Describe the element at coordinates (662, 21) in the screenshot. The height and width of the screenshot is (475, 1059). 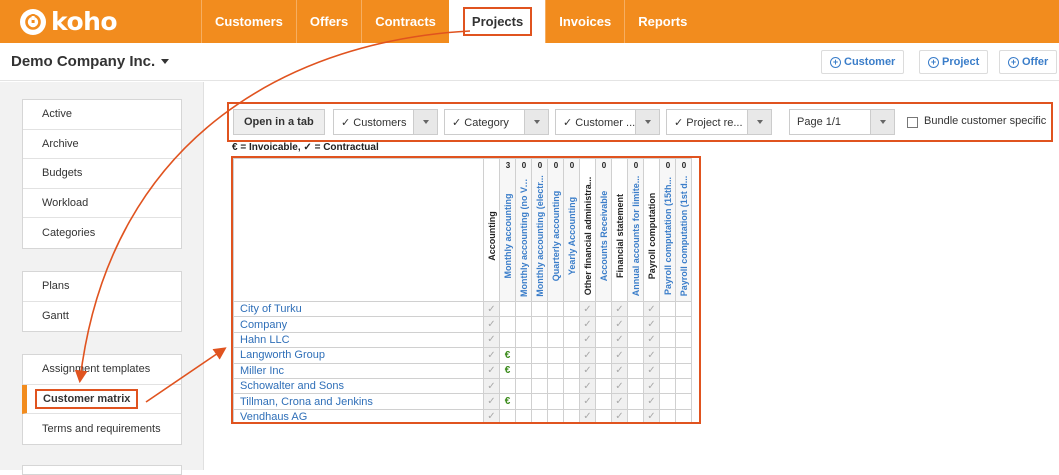
I see `nav-reports: Reports` at that location.